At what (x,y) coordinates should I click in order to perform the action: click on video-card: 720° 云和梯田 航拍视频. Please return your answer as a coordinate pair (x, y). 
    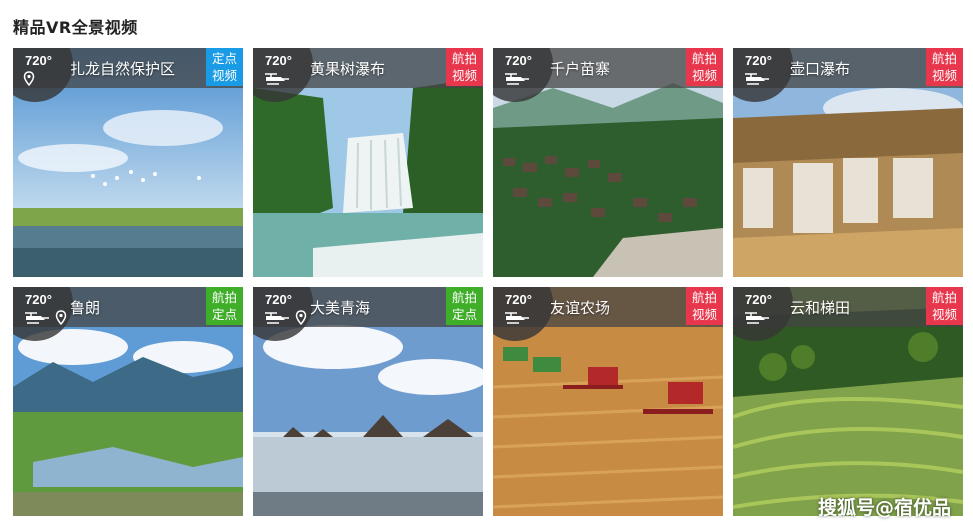
    Looking at the image, I should click on (848, 401).